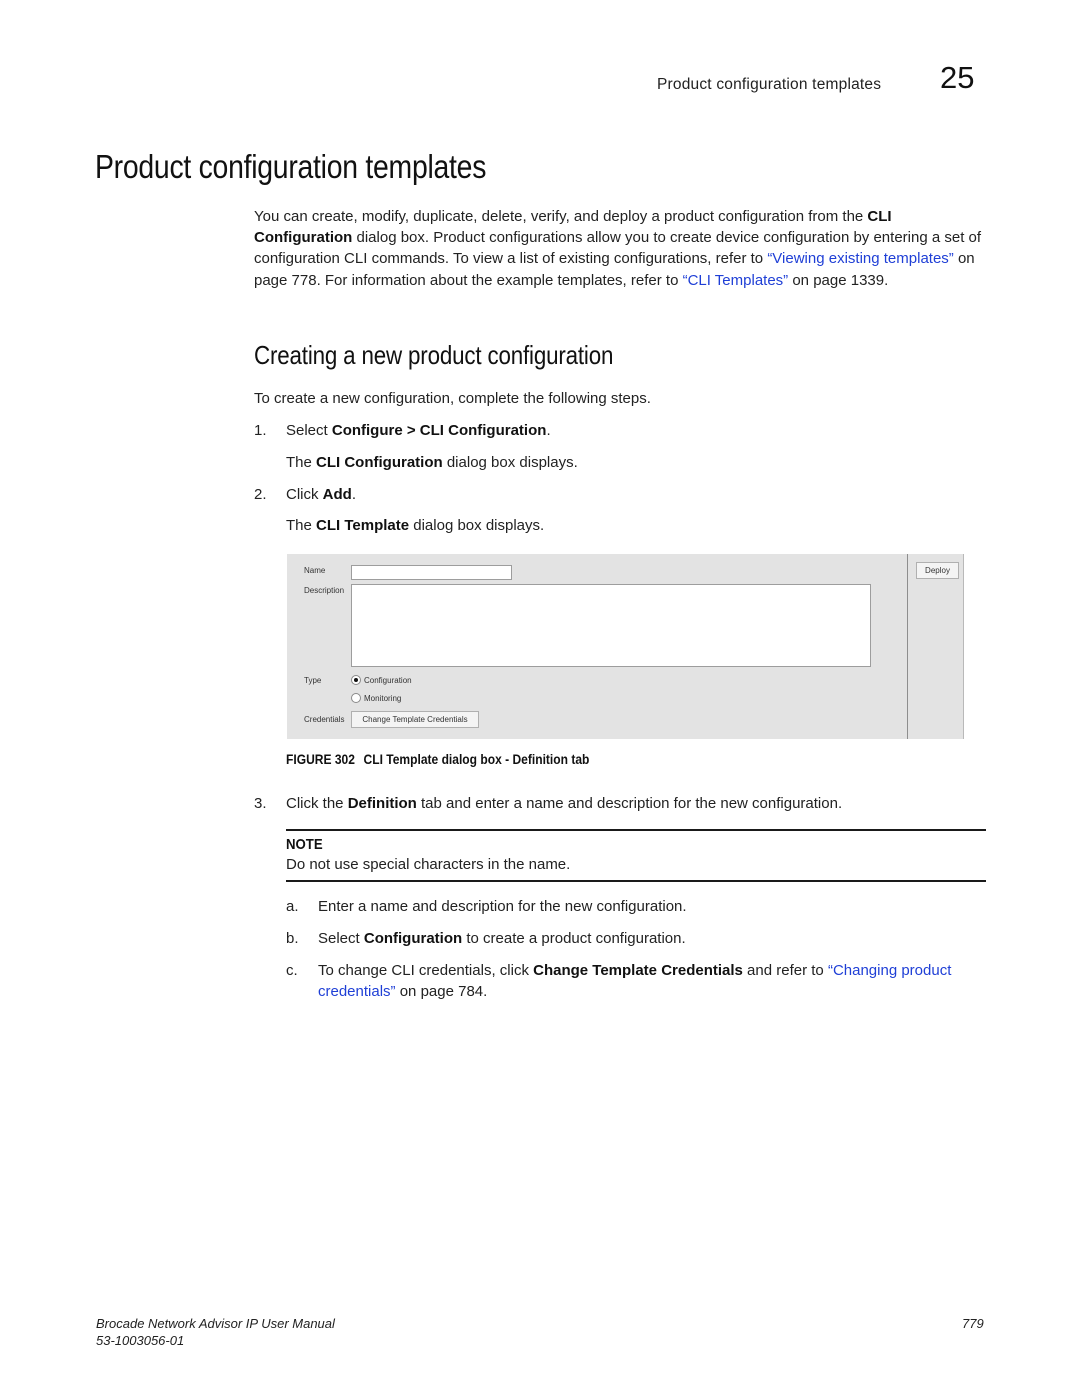  What do you see at coordinates (415, 719) in the screenshot?
I see `change-template-credentials-button: Change Template Credentials` at bounding box center [415, 719].